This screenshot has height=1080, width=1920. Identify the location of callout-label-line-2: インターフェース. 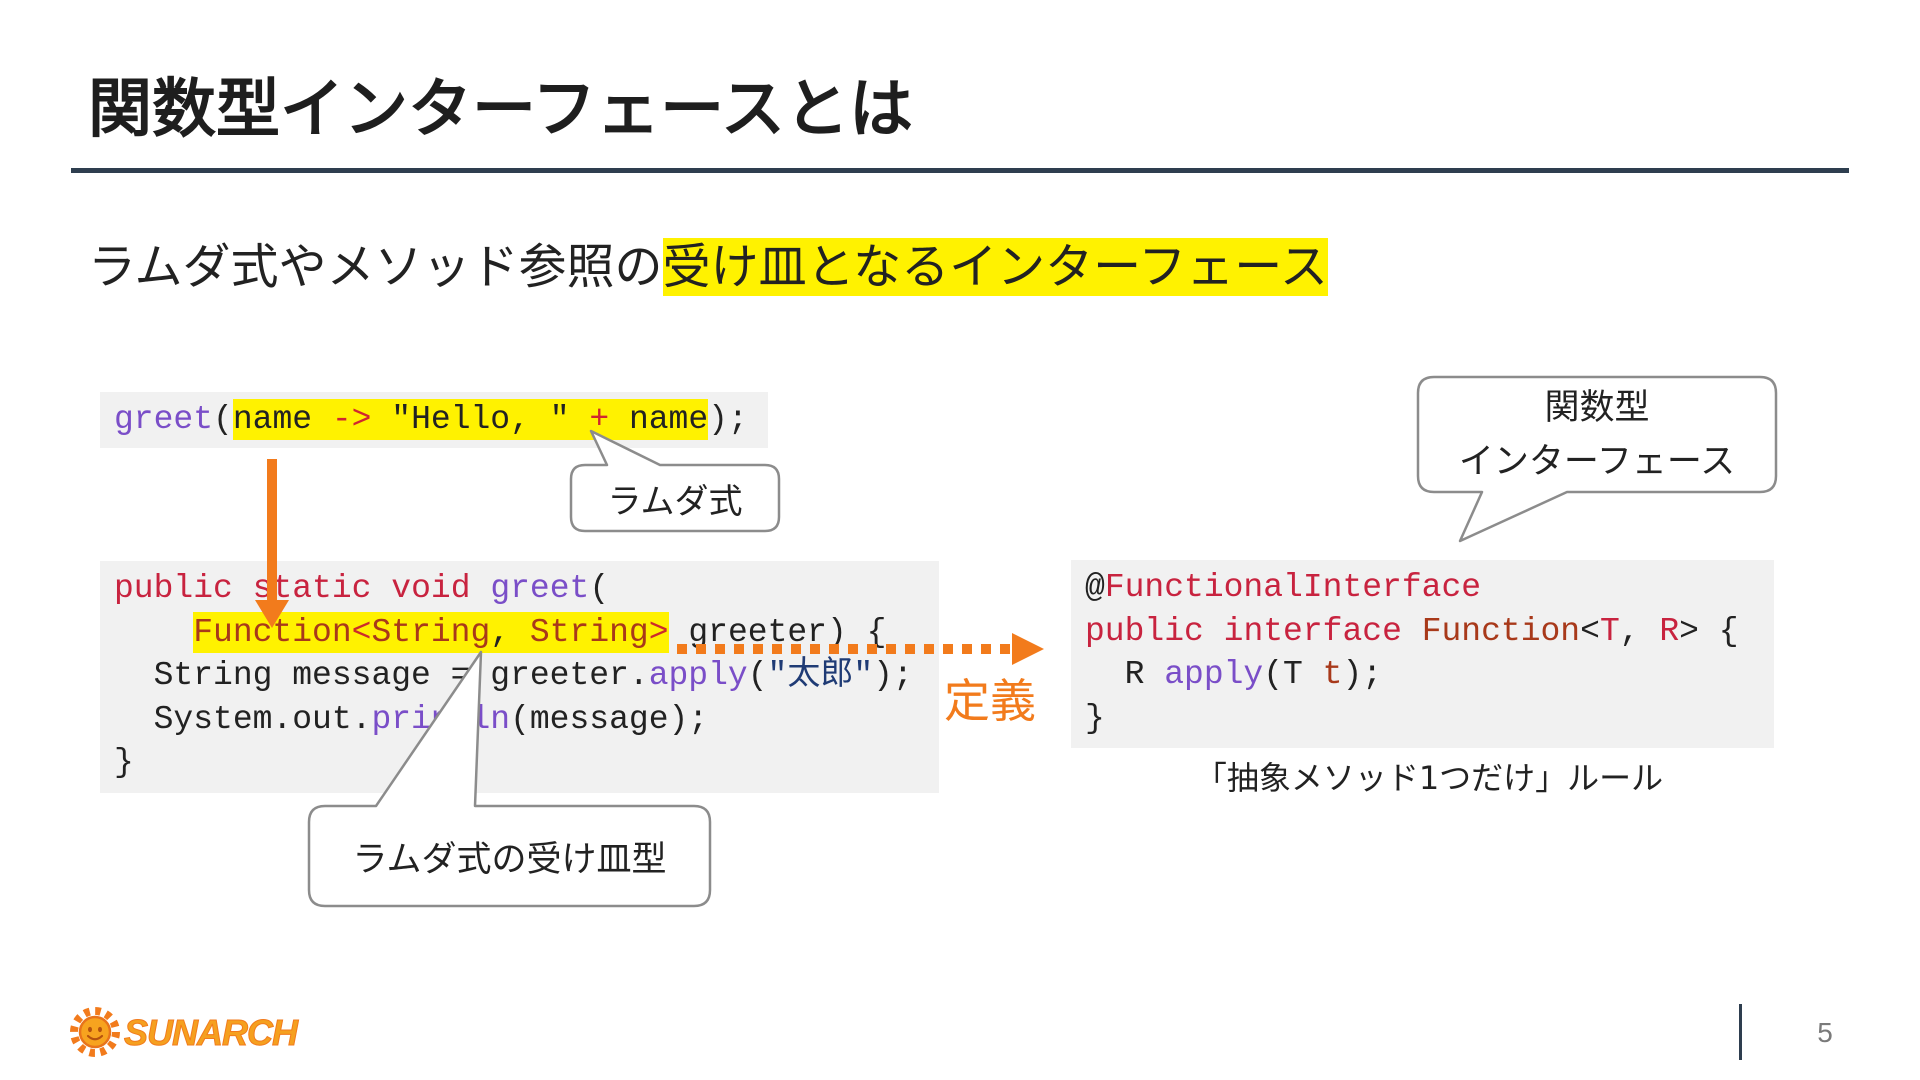
(1597, 461).